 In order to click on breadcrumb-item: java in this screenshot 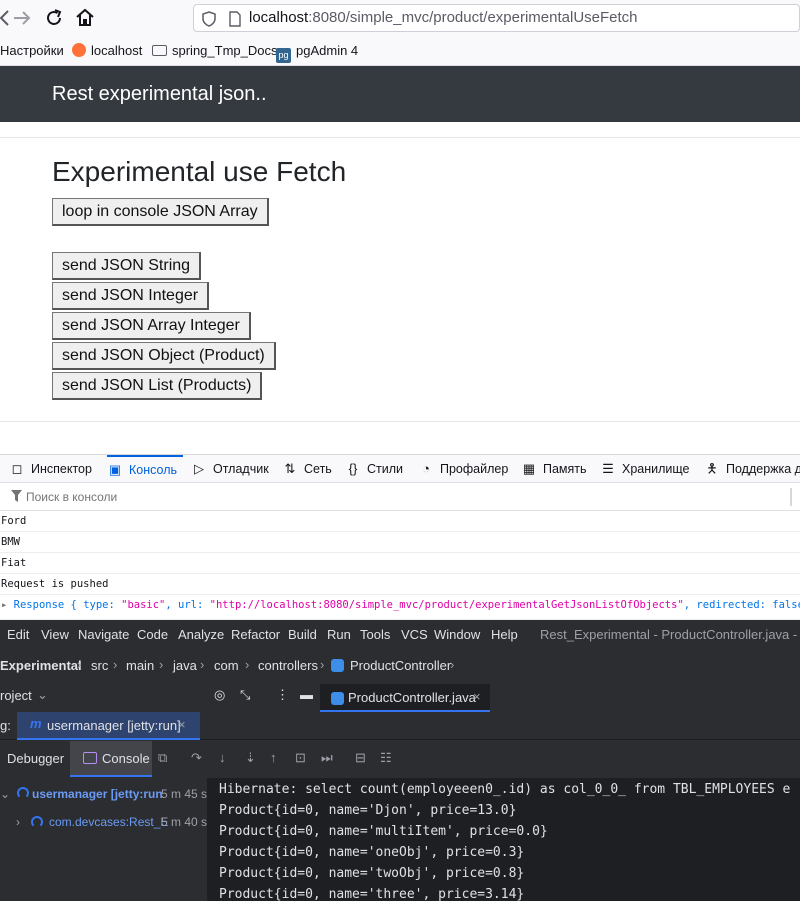, I will do `click(185, 665)`.